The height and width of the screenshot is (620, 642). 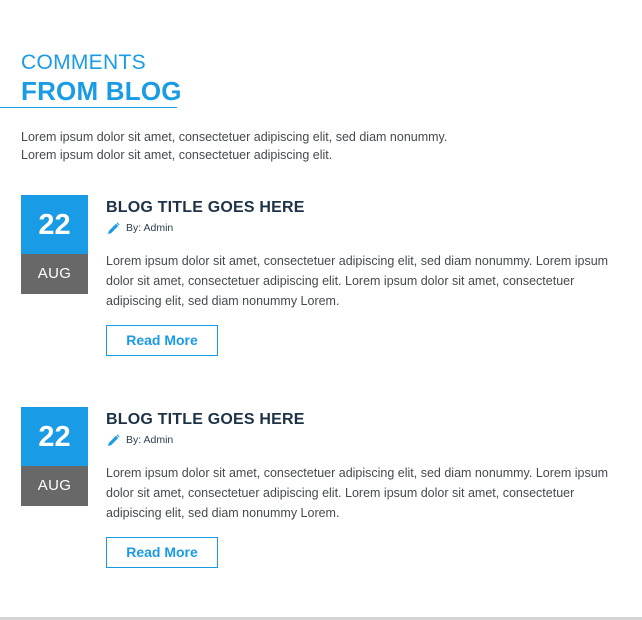 What do you see at coordinates (101, 91) in the screenshot?
I see `section-heading-large: FROM BLOG` at bounding box center [101, 91].